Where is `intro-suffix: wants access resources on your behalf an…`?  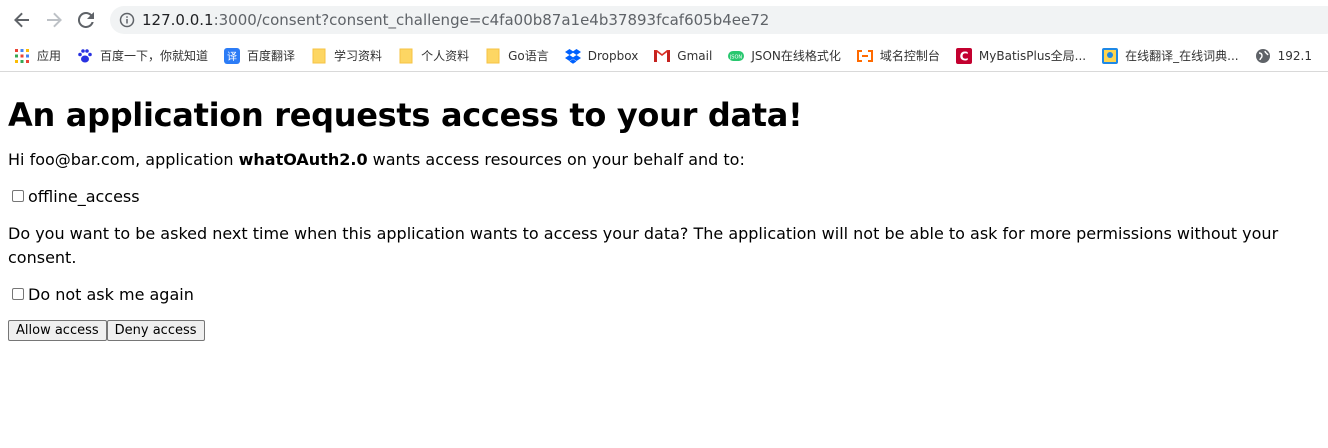
intro-suffix: wants access resources on your behalf an… is located at coordinates (556, 159).